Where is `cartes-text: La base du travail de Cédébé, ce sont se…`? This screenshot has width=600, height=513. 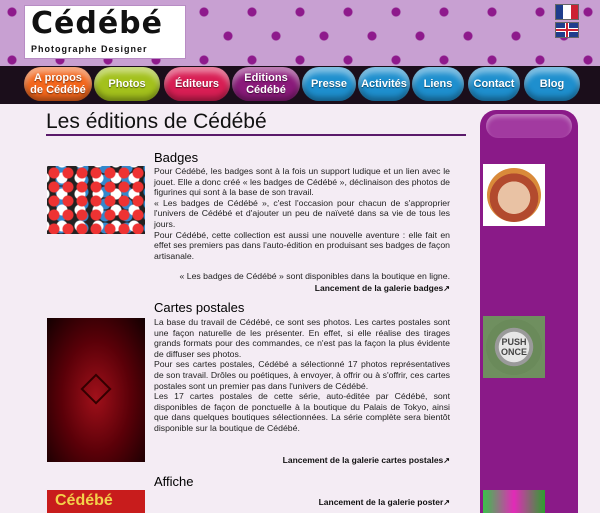
cartes-text: La base du travail de Cédébé, ce sont se… is located at coordinates (302, 375).